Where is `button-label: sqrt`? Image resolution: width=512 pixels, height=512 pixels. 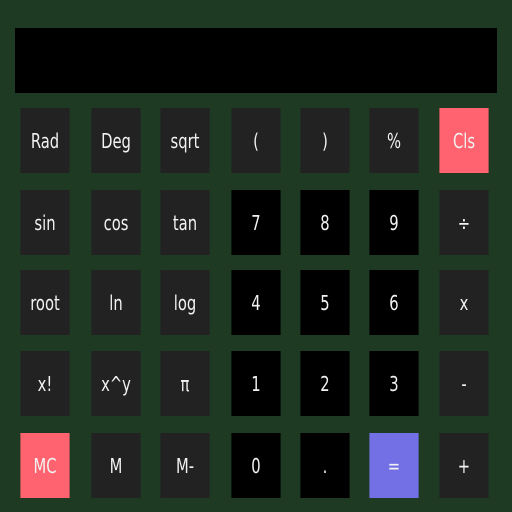
button-label: sqrt is located at coordinates (185, 140).